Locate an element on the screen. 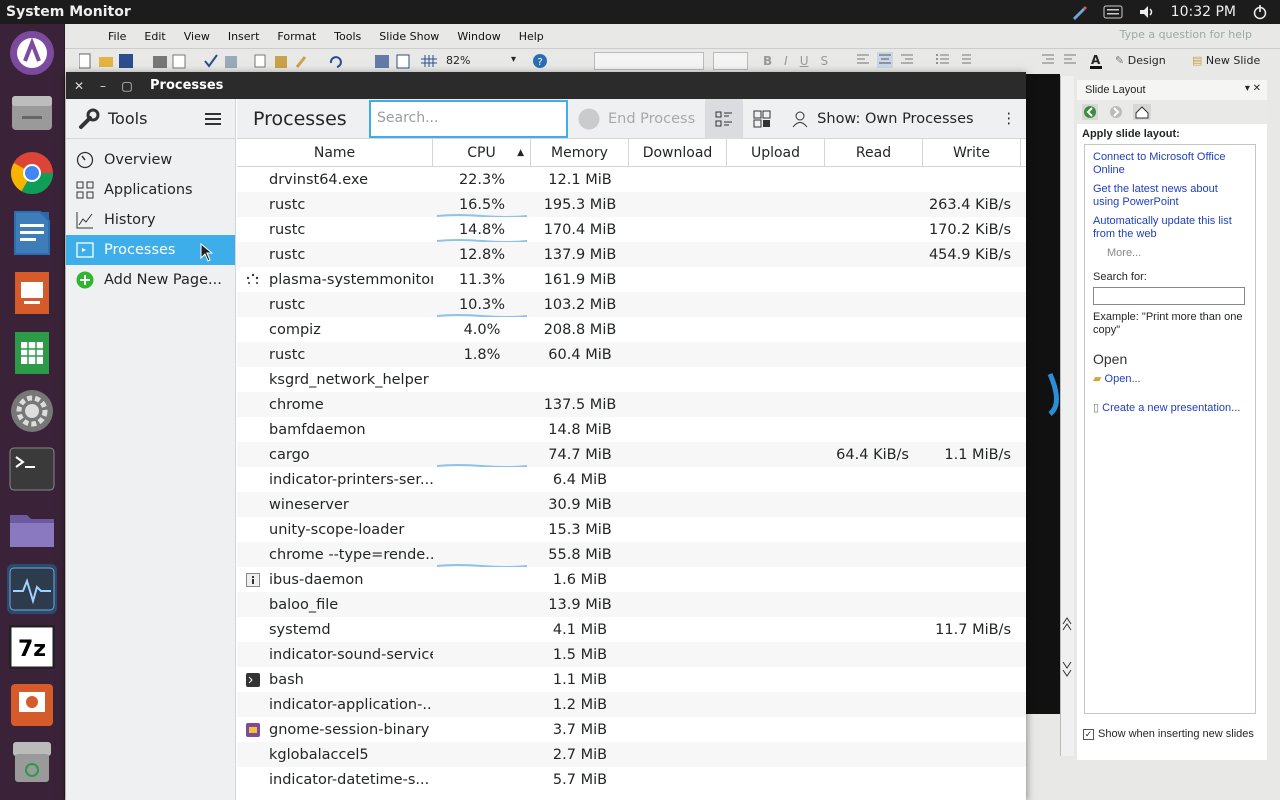 The width and height of the screenshot is (1280, 800). table-row: unity-scope-loader 15.3 MiB is located at coordinates (631, 529).